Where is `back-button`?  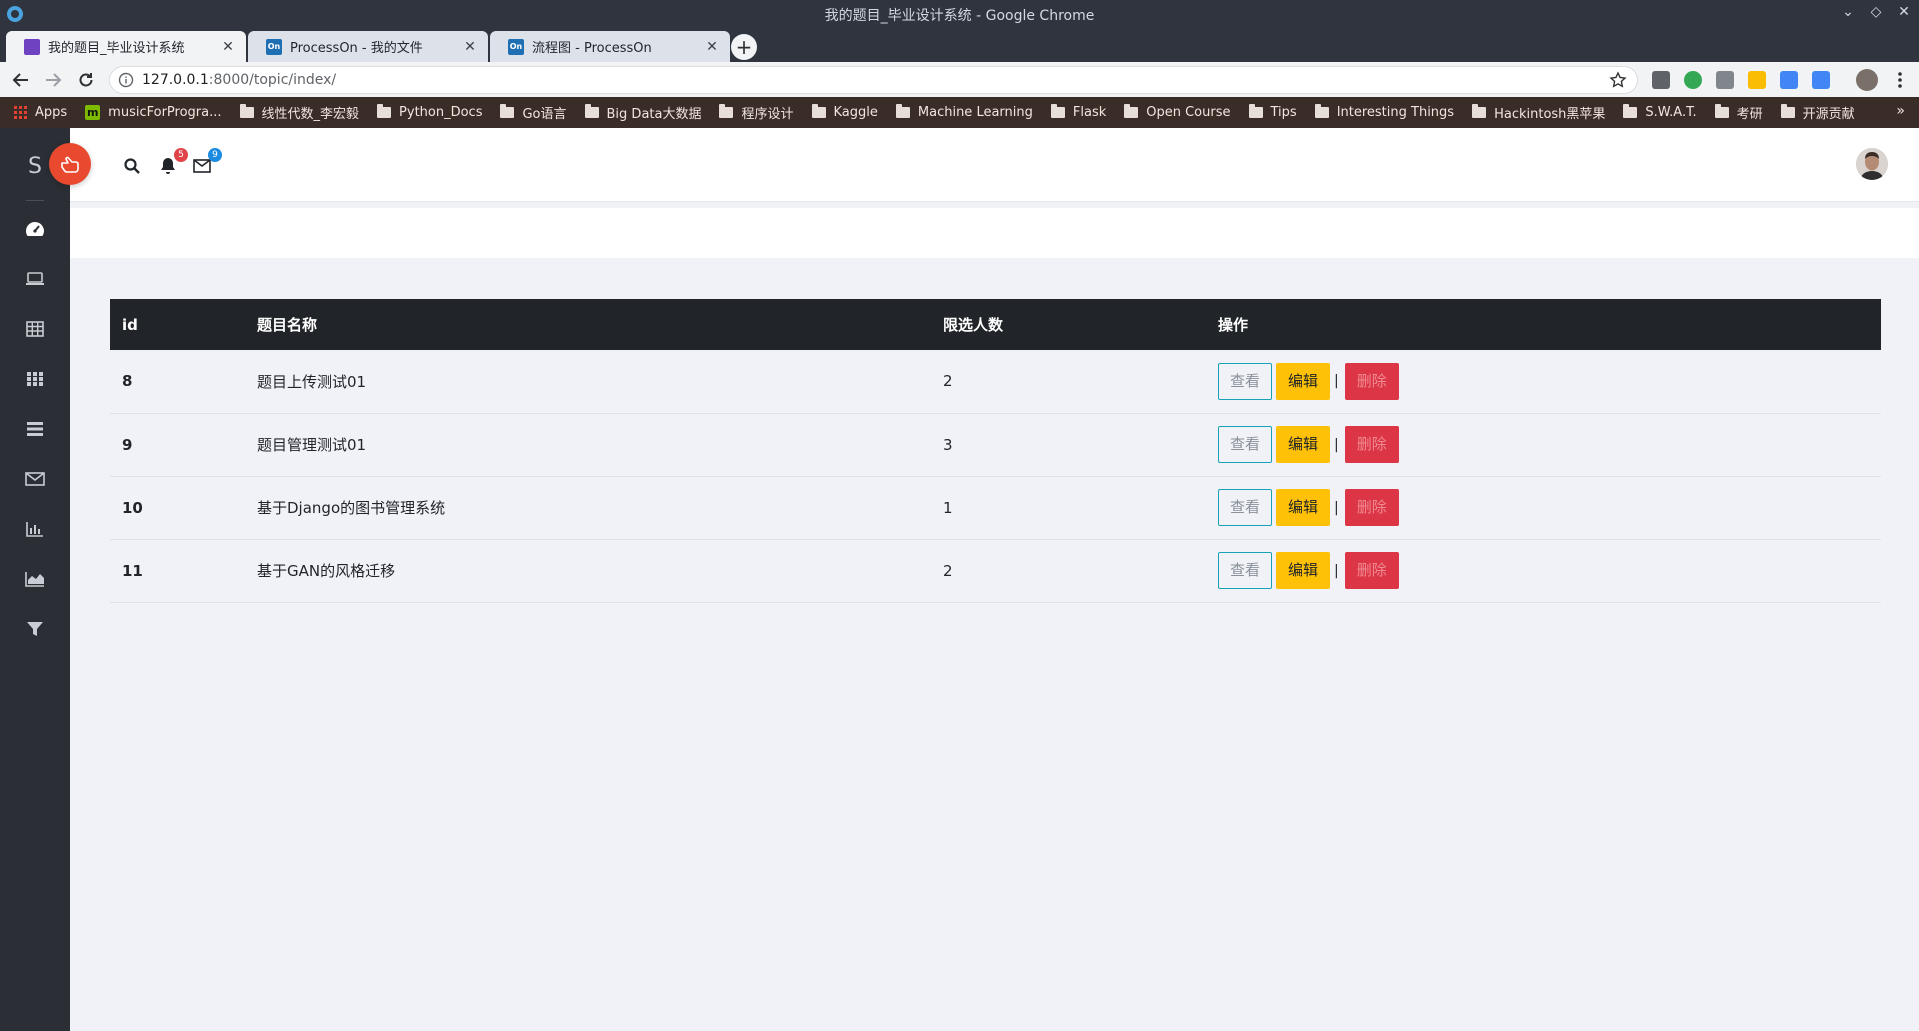 back-button is located at coordinates (21, 80).